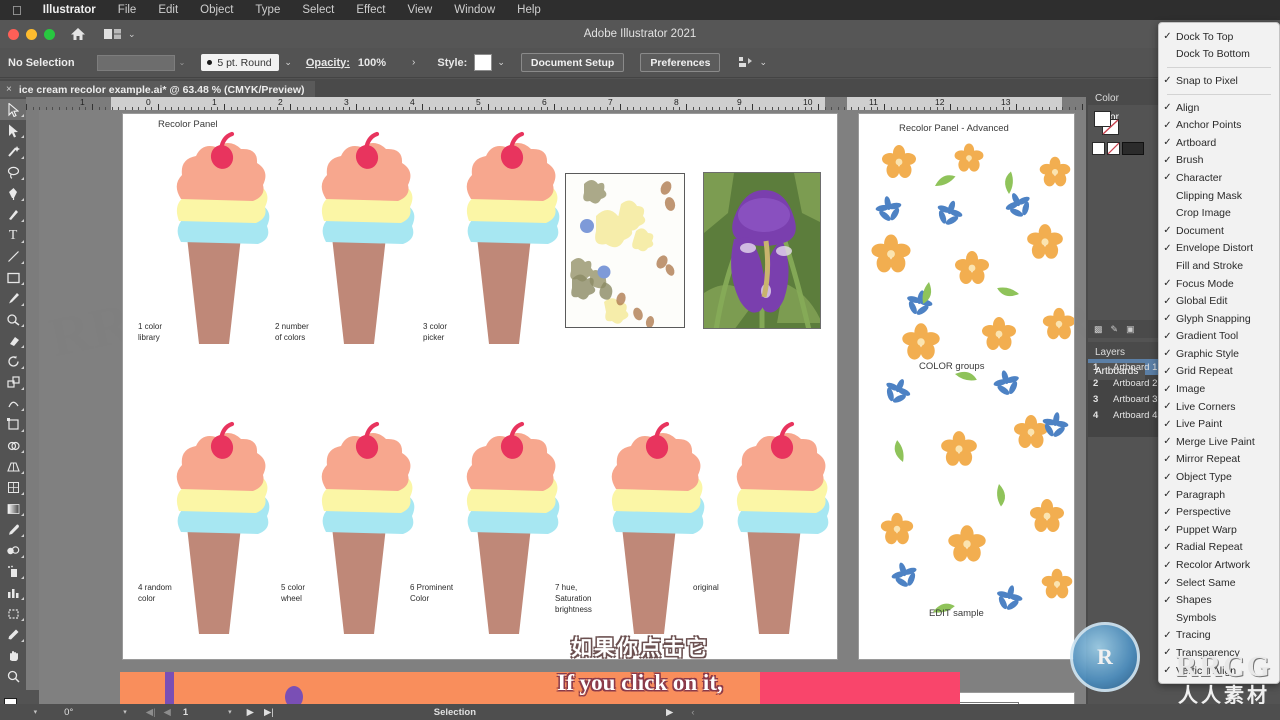 This screenshot has width=1280, height=720. Describe the element at coordinates (529, 10) in the screenshot. I see `menu-item-help: Help` at that location.